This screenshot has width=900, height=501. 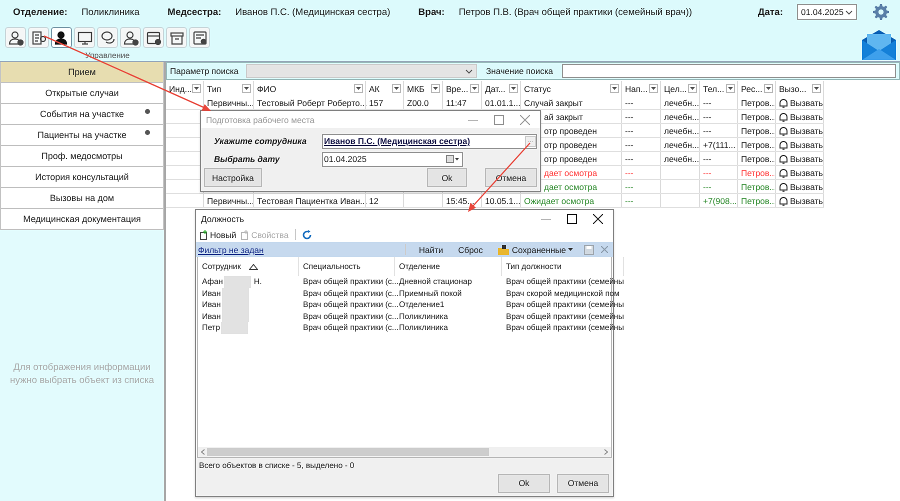 I want to click on user-button, so click(x=61, y=37).